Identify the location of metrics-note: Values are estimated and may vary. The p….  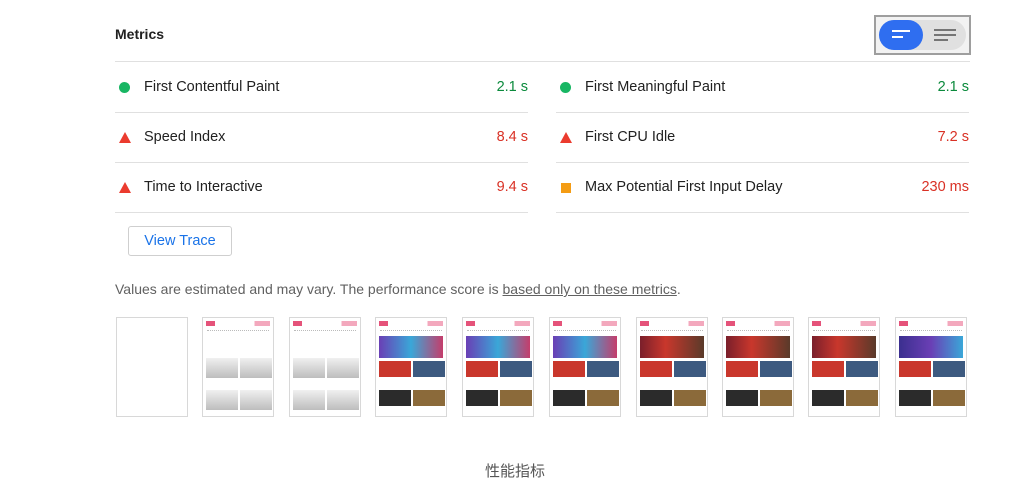
(398, 289).